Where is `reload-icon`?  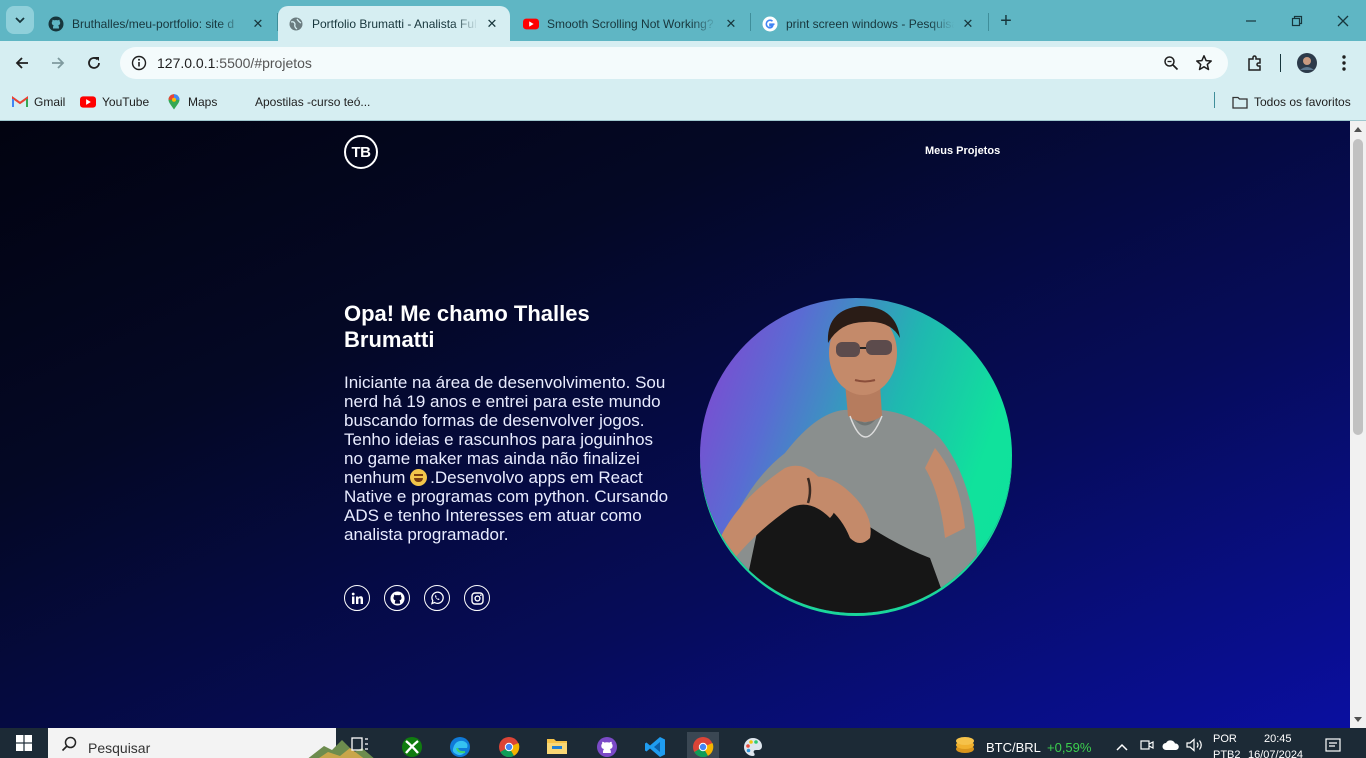 reload-icon is located at coordinates (94, 63).